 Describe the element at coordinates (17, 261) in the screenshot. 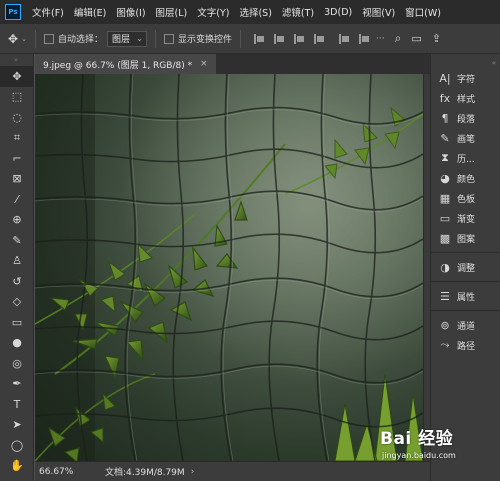

I see `clone-stamp-tool-icon: ♙` at that location.